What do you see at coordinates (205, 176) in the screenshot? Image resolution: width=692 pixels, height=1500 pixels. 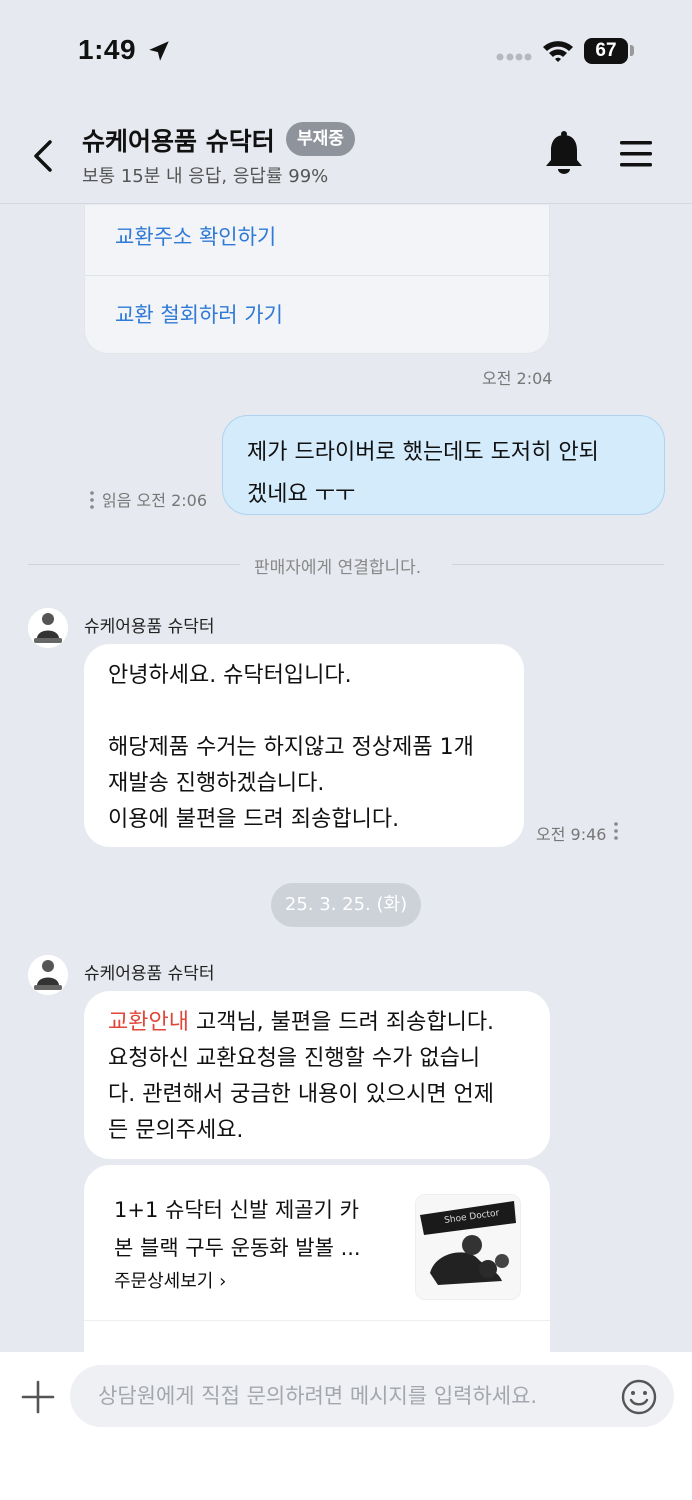 I see `response-rate-subtitle: 보통 15분 내 응답, 응답률 99%` at bounding box center [205, 176].